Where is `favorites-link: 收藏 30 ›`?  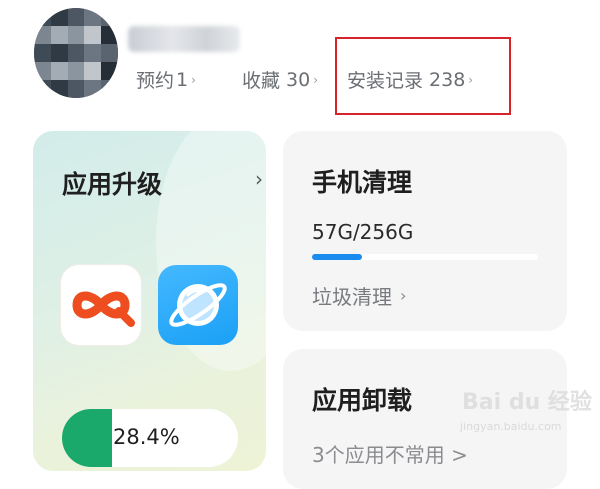 favorites-link: 收藏 30 › is located at coordinates (280, 79).